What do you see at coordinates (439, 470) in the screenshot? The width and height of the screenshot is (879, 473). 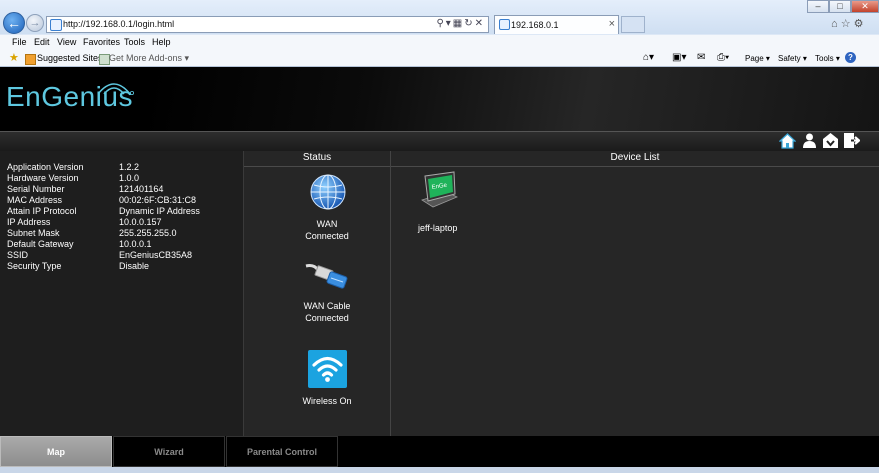 I see `taskbar-strip` at bounding box center [439, 470].